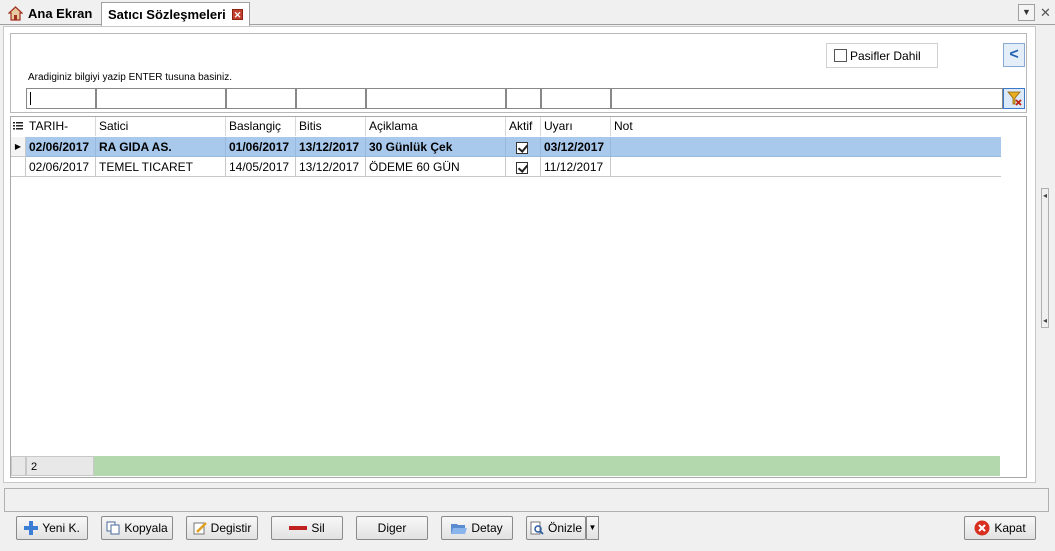 The height and width of the screenshot is (551, 1055). Describe the element at coordinates (167, 14) in the screenshot. I see `tab-active-label: Satıcı Sözleşmeleri` at that location.